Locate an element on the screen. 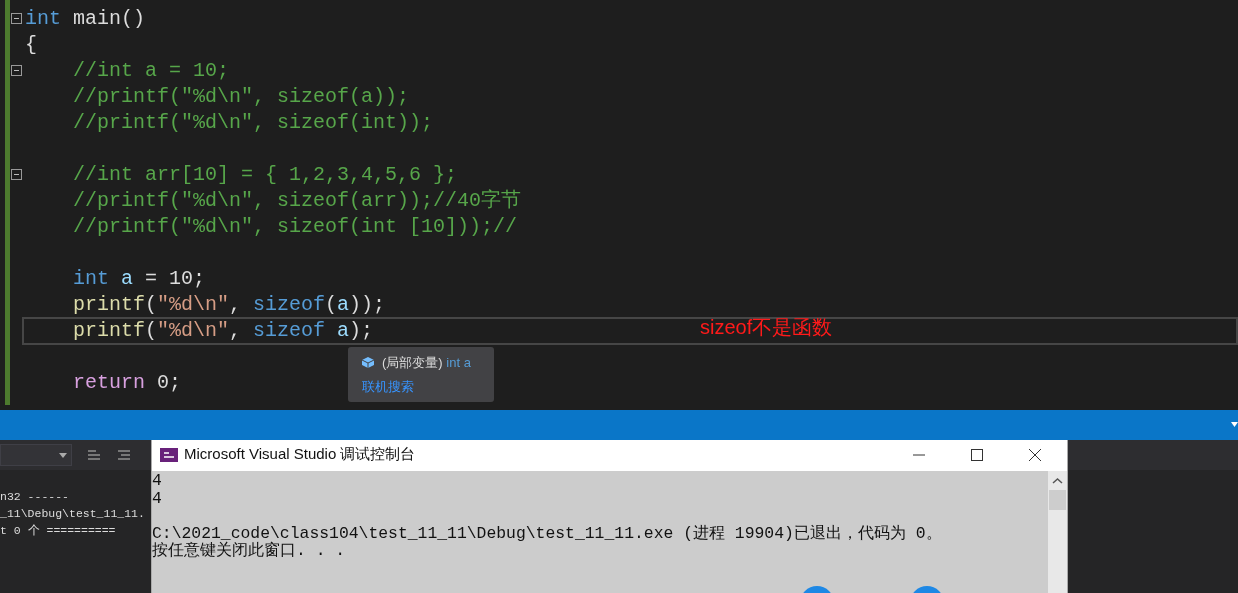 The height and width of the screenshot is (593, 1238). code-line: printf("%d\n", sizeof a); is located at coordinates (223, 330).